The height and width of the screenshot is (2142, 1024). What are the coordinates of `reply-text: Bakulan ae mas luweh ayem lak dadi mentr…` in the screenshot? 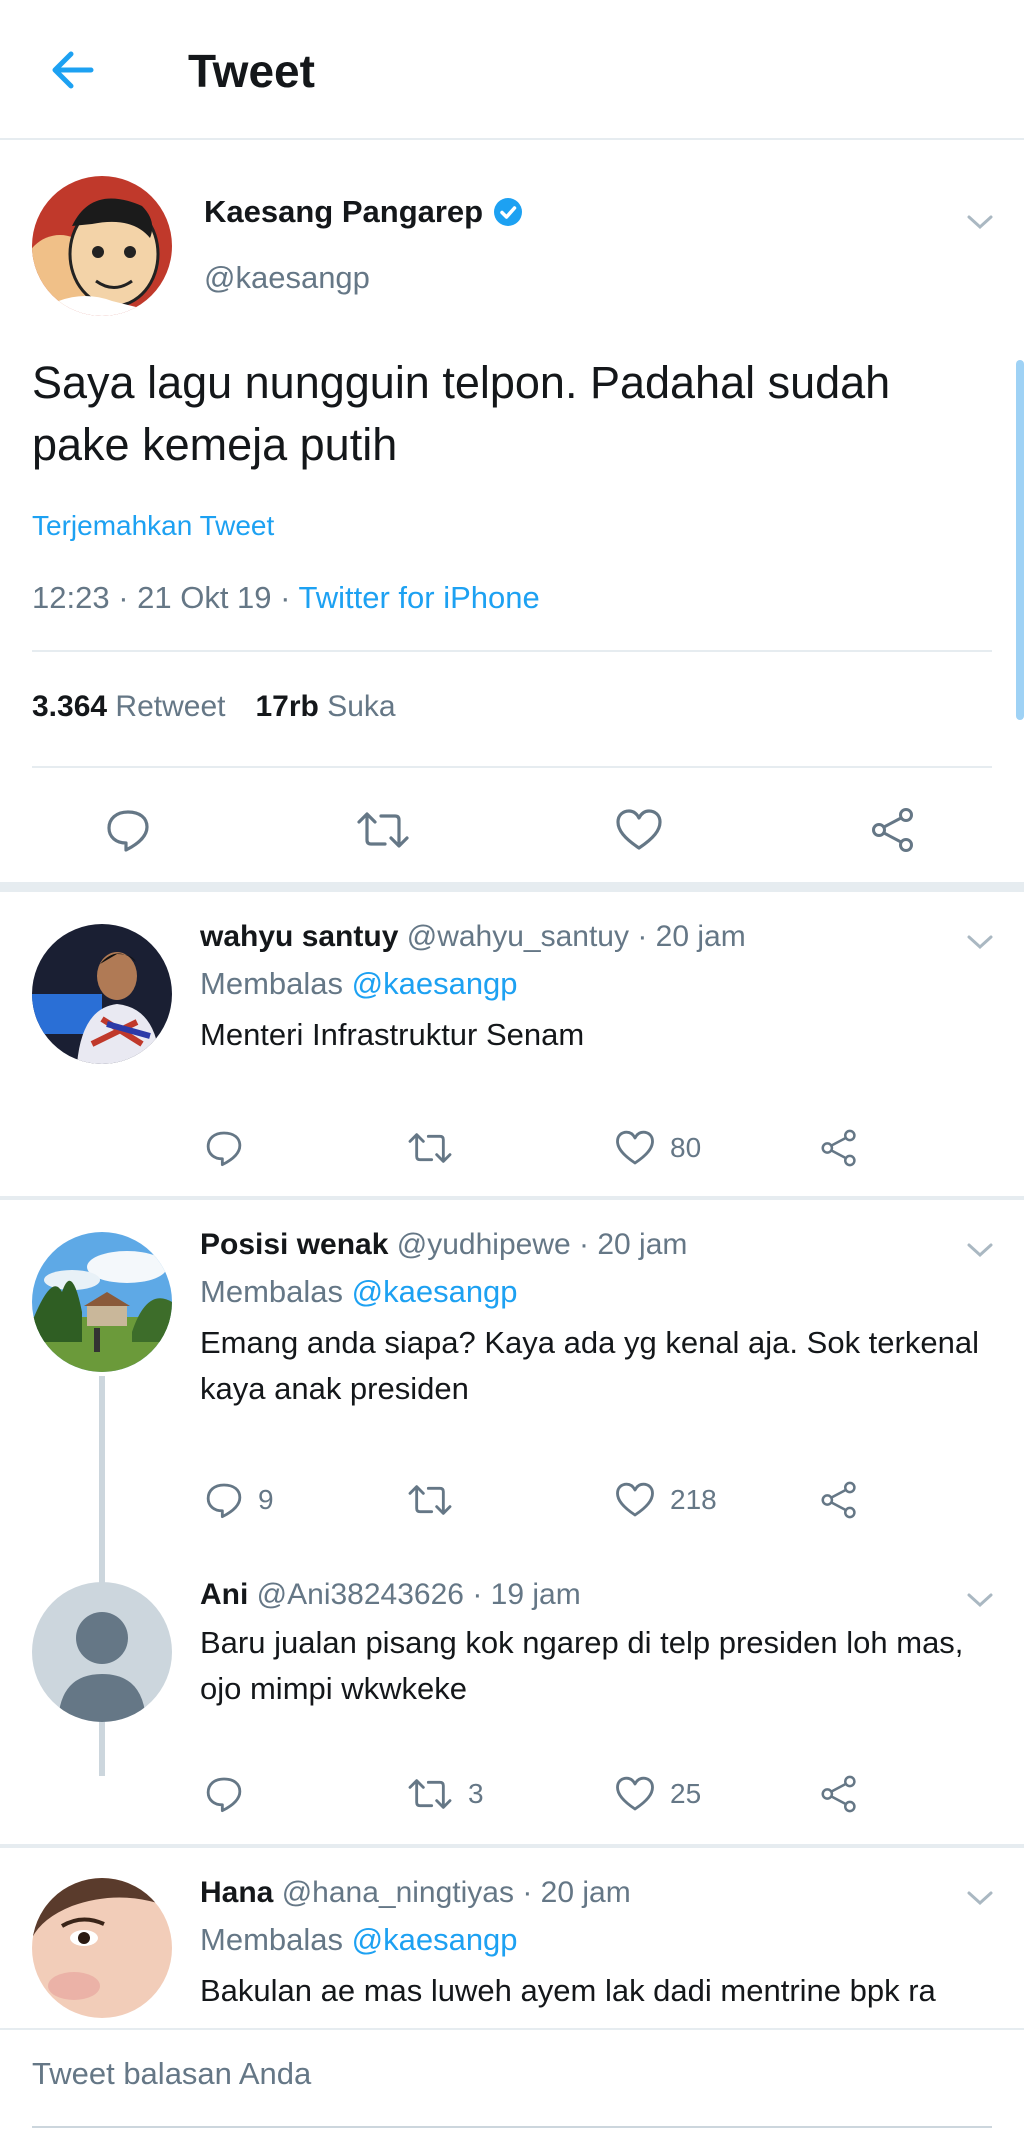 It's located at (568, 1990).